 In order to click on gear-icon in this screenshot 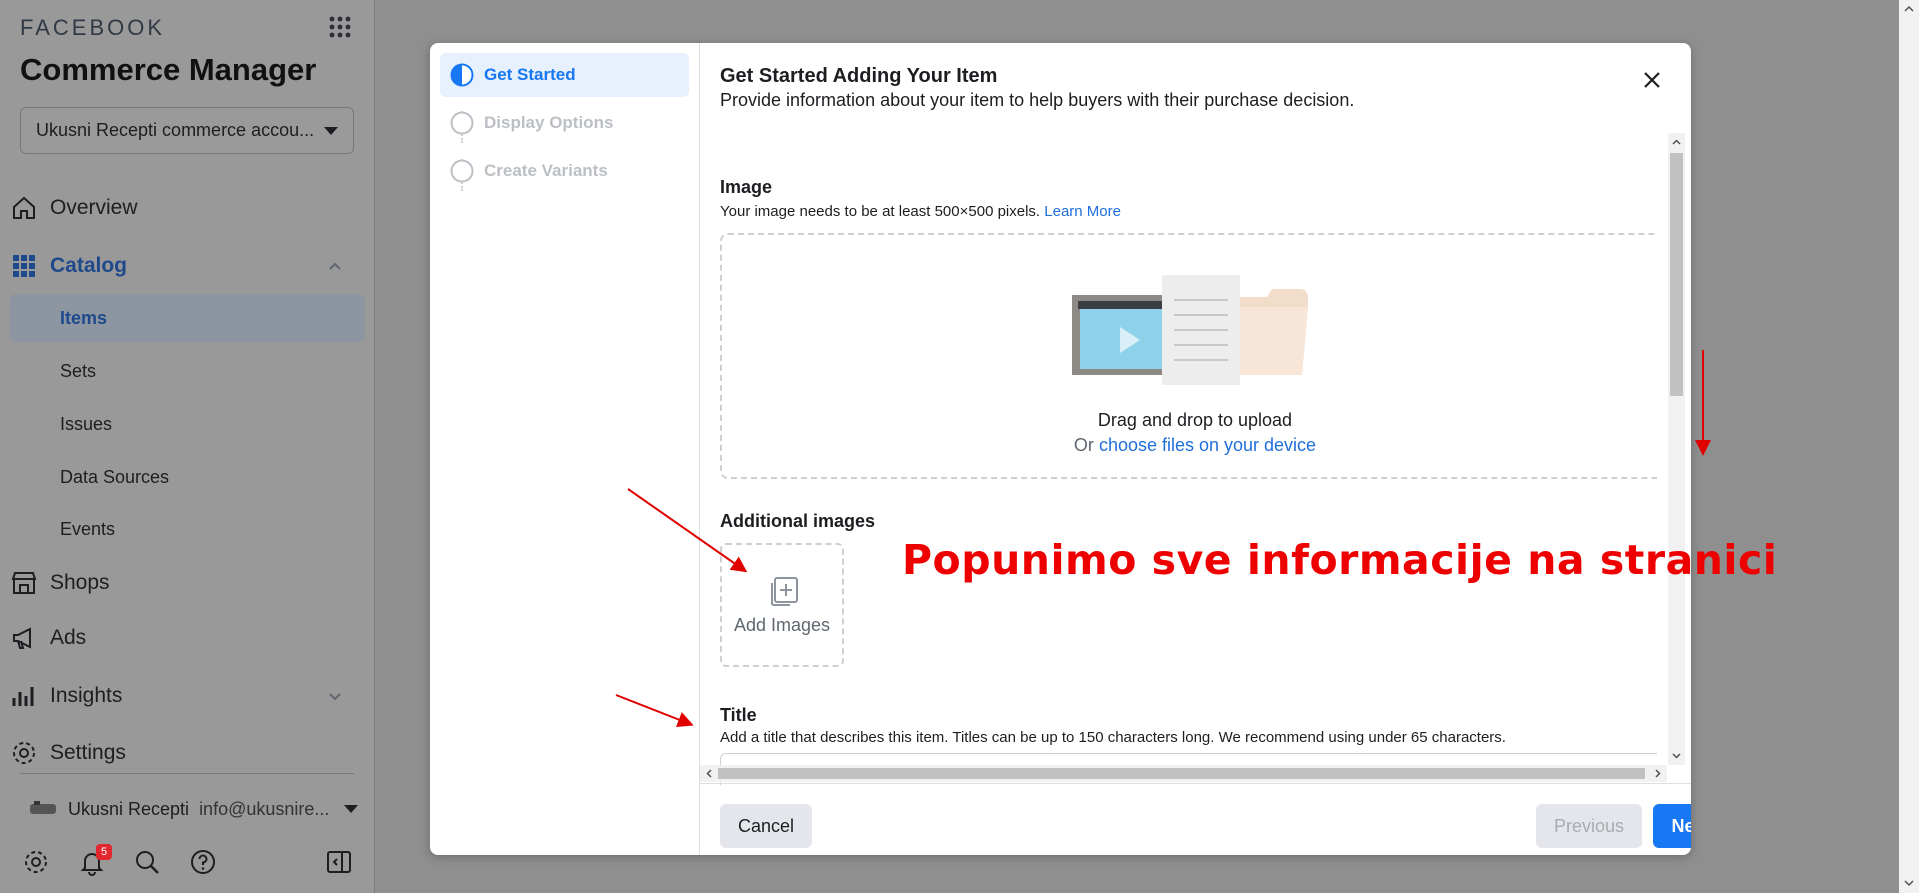, I will do `click(24, 753)`.